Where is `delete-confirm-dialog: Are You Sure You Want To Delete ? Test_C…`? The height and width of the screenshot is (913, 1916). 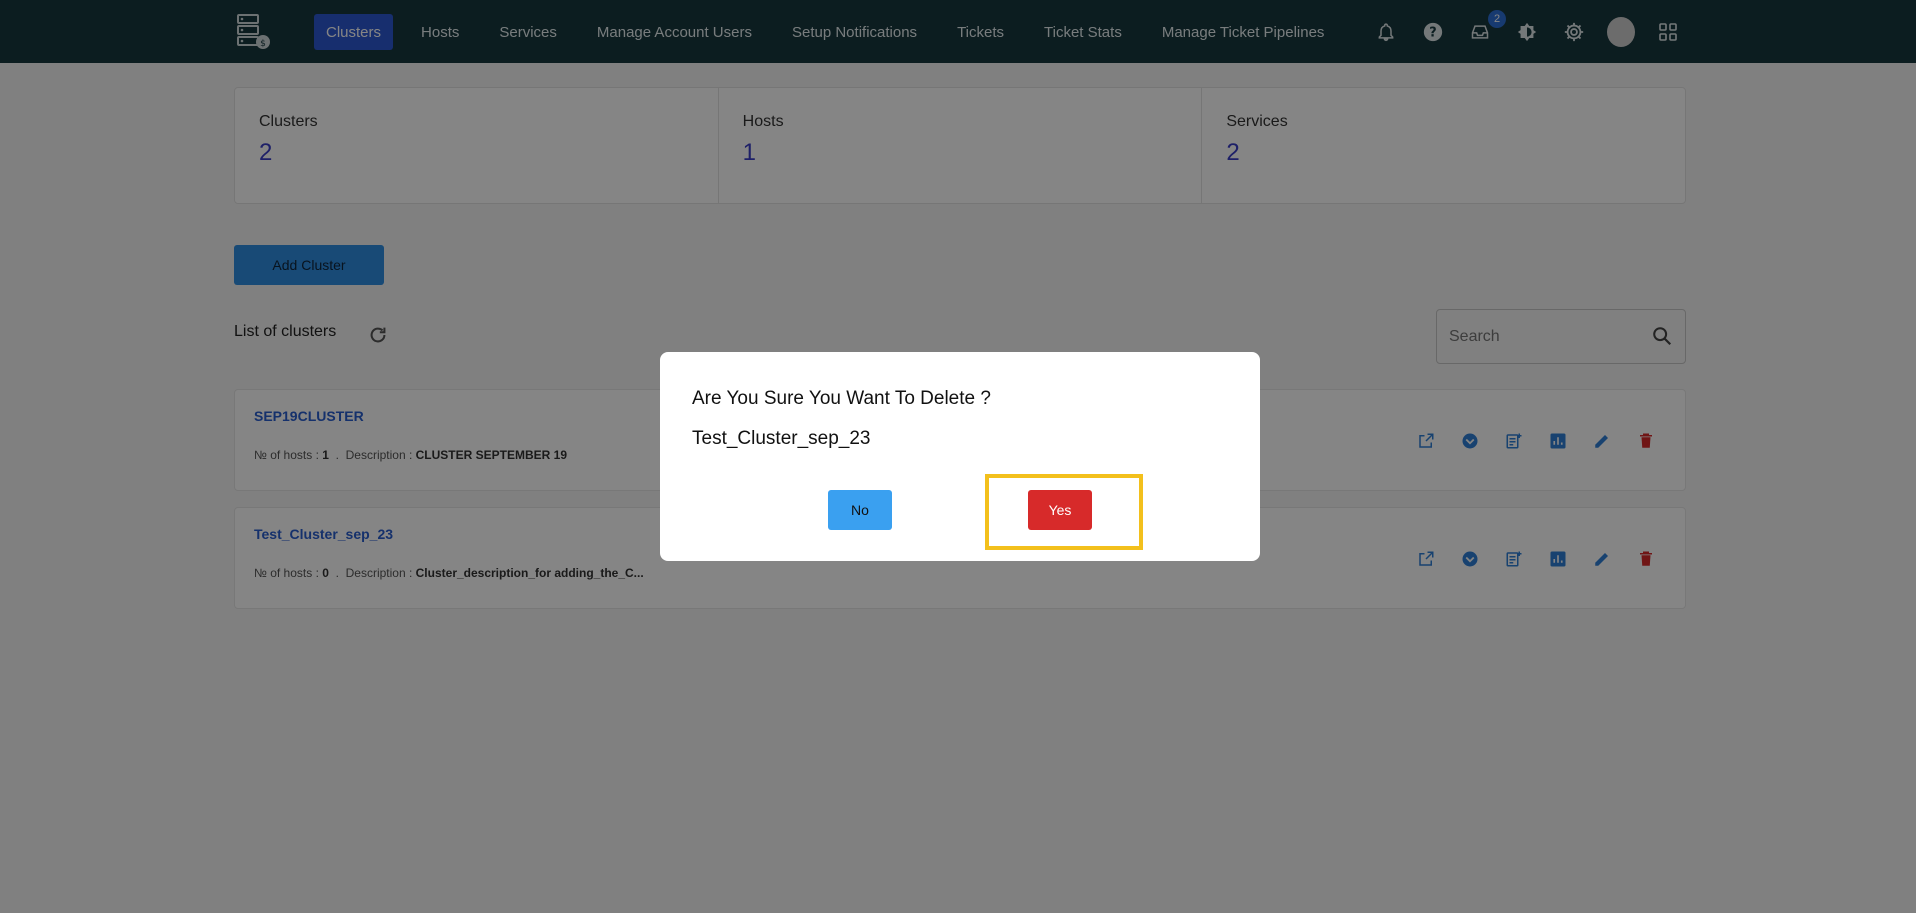
delete-confirm-dialog: Are You Sure You Want To Delete ? Test_C… is located at coordinates (960, 456).